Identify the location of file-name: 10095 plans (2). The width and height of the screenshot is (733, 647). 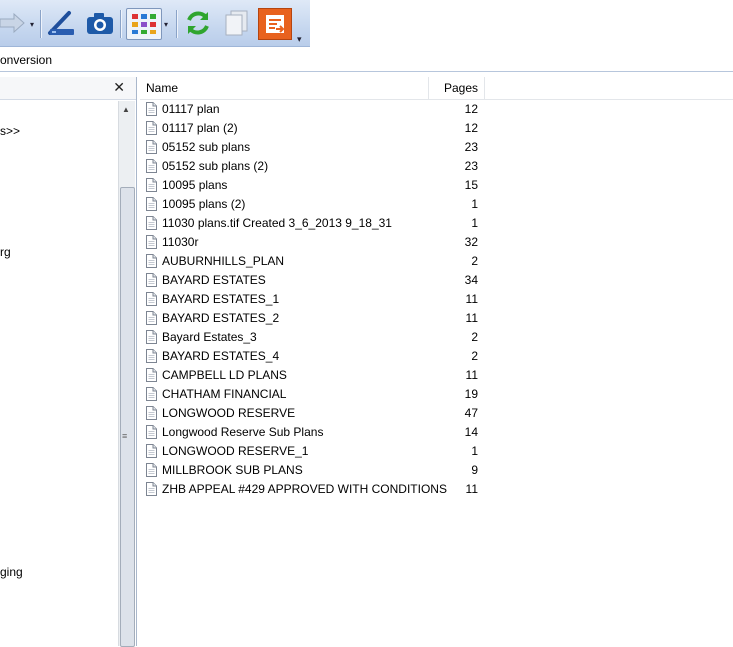
(204, 204).